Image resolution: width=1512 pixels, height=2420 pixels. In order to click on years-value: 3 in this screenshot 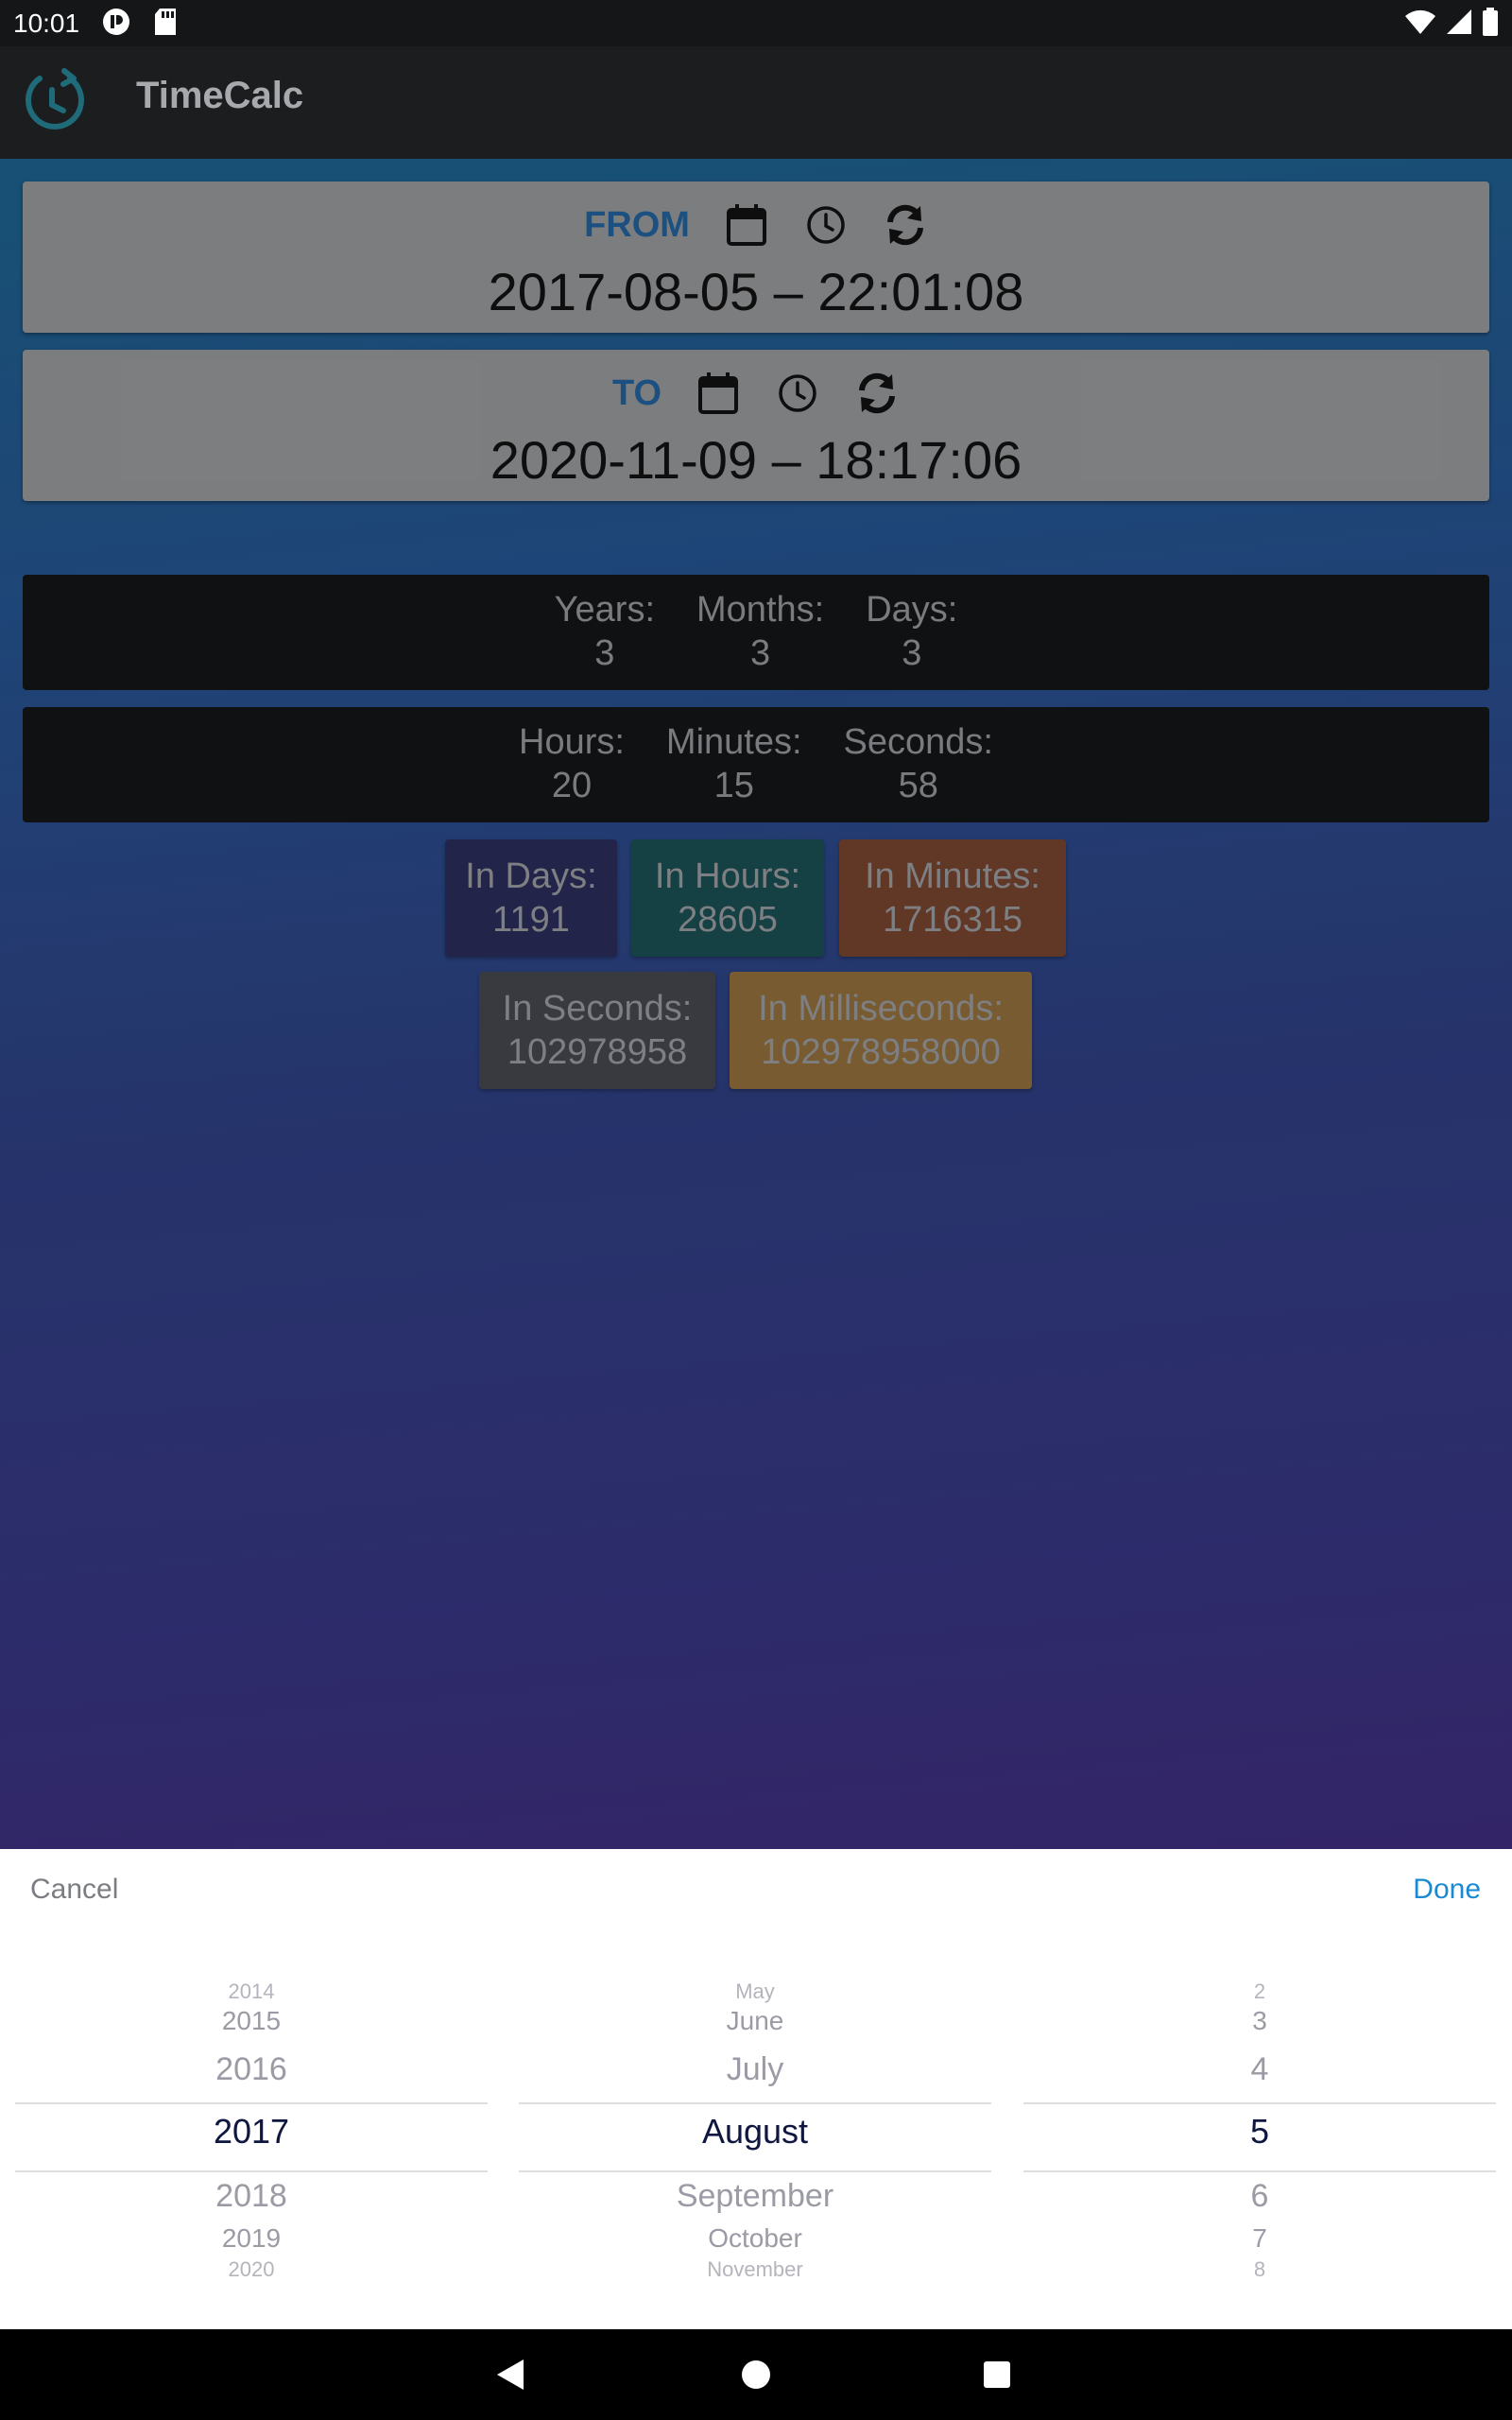, I will do `click(604, 653)`.